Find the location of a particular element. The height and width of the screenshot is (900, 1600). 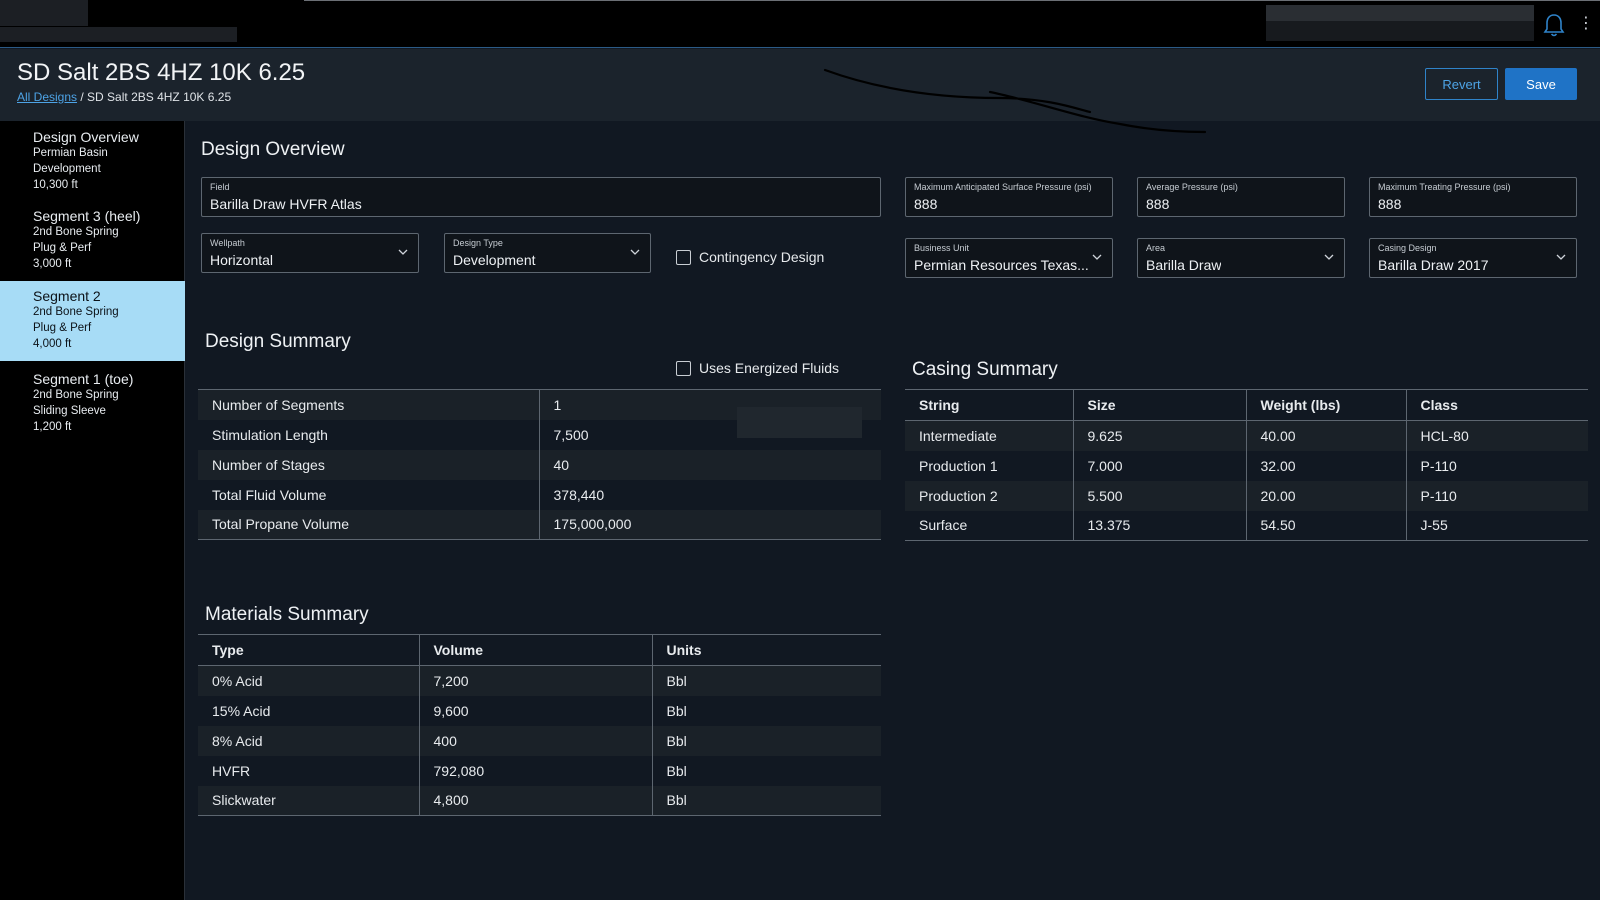

revert-button: Revert is located at coordinates (1461, 84).